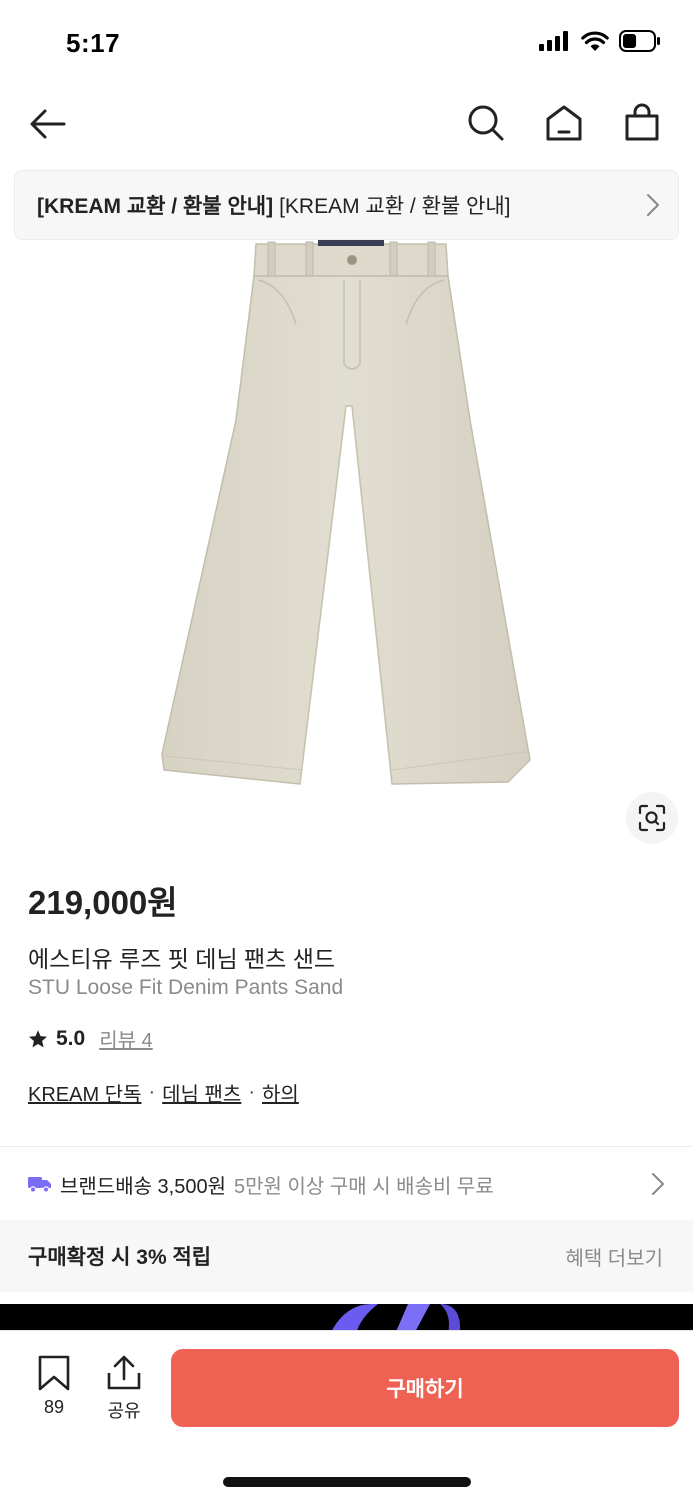 Image resolution: width=693 pixels, height=1500 pixels. What do you see at coordinates (103, 902) in the screenshot?
I see `product-price: 219,000원` at bounding box center [103, 902].